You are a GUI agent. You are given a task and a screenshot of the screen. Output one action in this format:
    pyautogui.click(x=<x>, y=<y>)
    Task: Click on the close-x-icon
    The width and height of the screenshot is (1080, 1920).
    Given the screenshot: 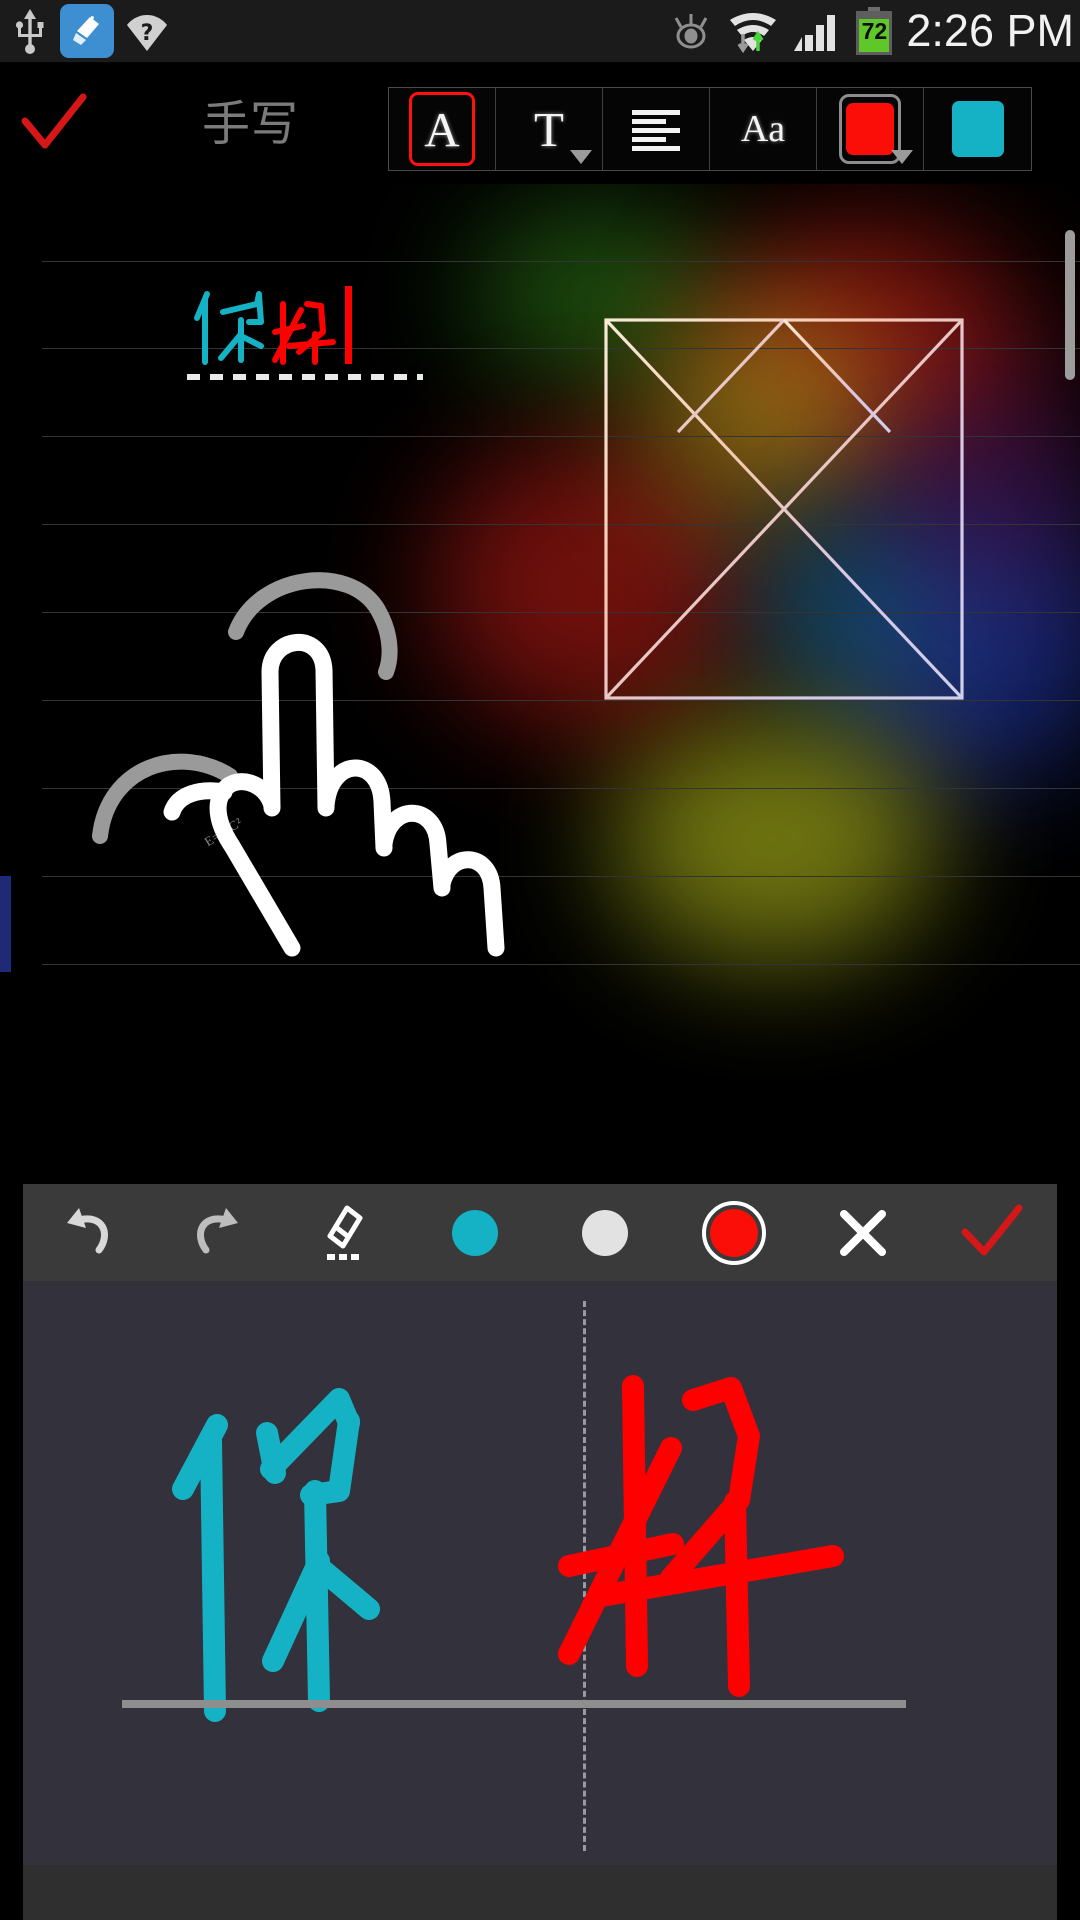 What is the action you would take?
    pyautogui.click(x=863, y=1232)
    